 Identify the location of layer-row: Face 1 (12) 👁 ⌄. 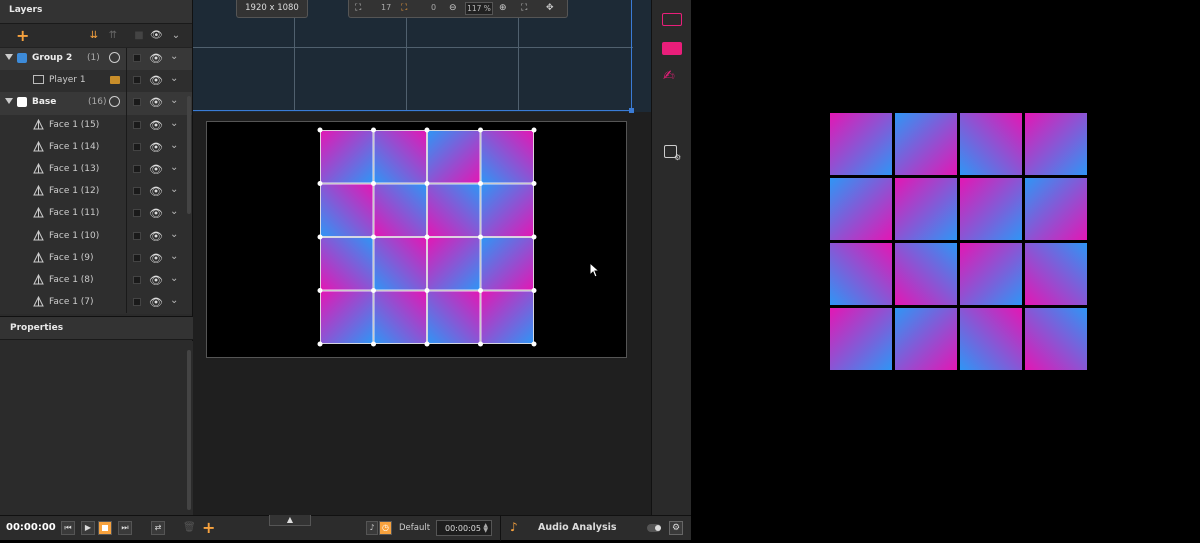
(96, 192).